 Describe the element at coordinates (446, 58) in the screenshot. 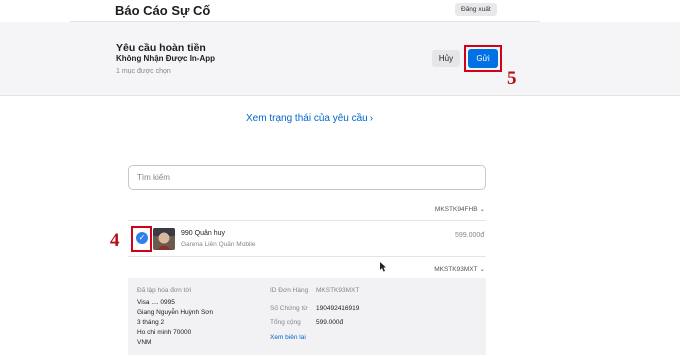

I see `cancel-button: Hủy` at that location.